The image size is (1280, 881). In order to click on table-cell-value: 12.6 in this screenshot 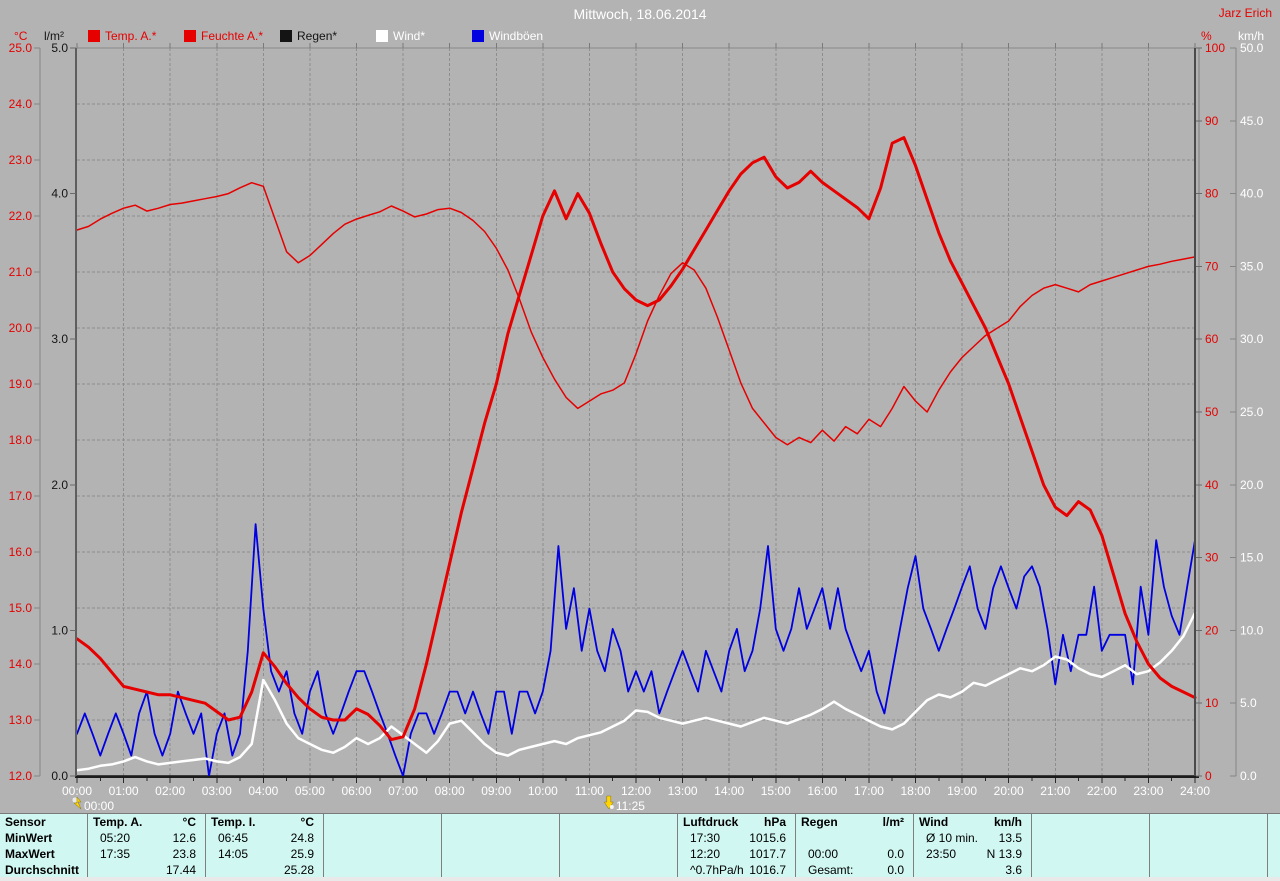, I will do `click(184, 838)`.